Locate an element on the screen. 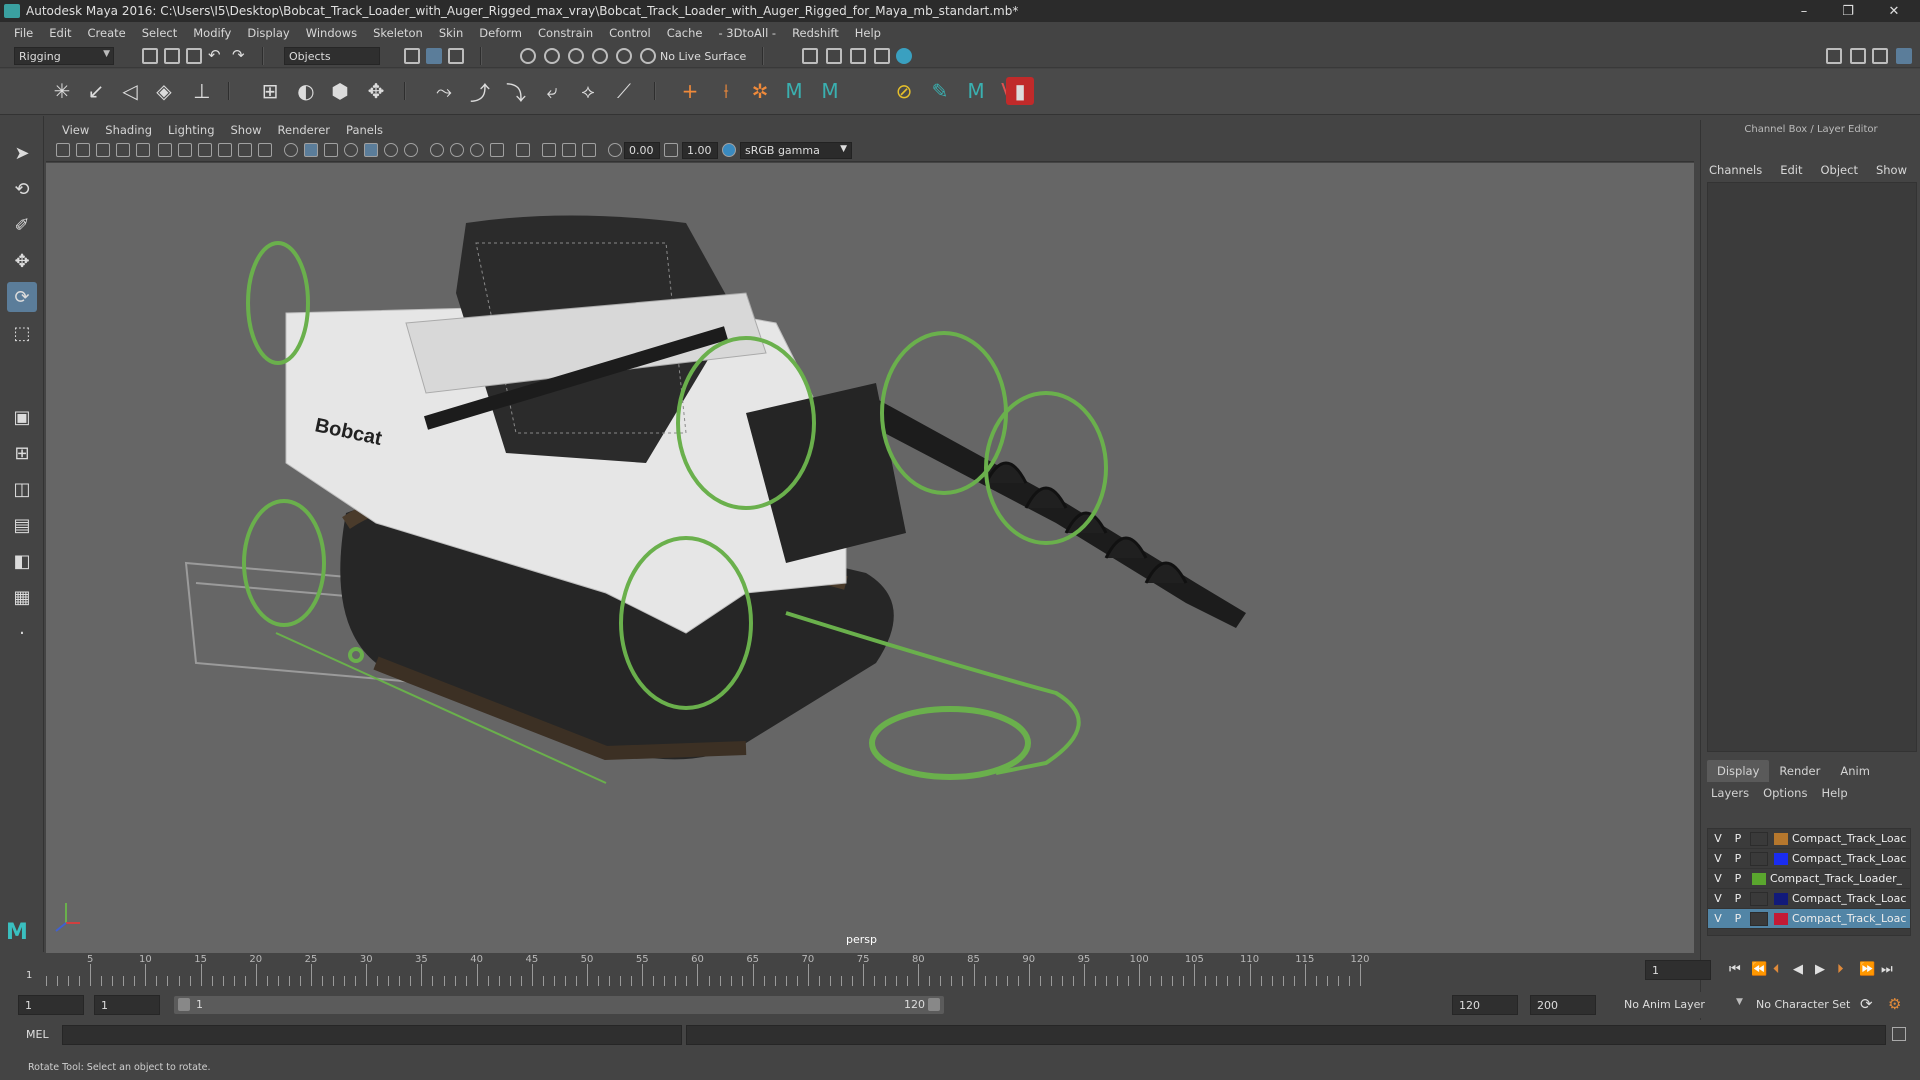 This screenshot has height=1080, width=1920. exposure-icon is located at coordinates (615, 150).